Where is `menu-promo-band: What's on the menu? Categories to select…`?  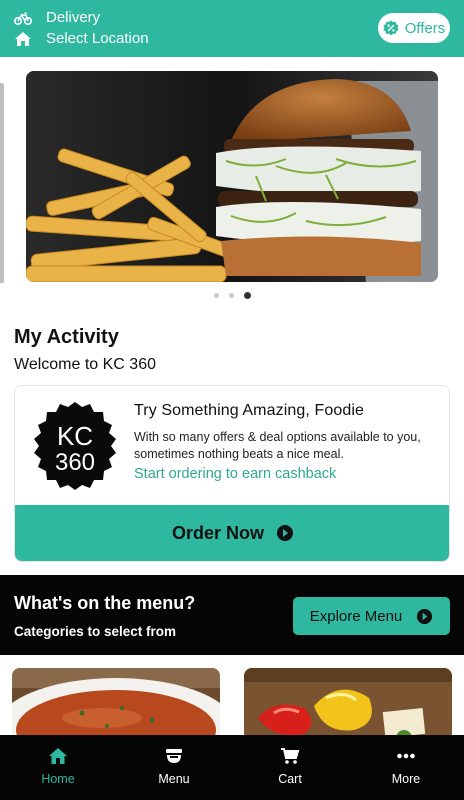 menu-promo-band: What's on the menu? Categories to select… is located at coordinates (232, 615).